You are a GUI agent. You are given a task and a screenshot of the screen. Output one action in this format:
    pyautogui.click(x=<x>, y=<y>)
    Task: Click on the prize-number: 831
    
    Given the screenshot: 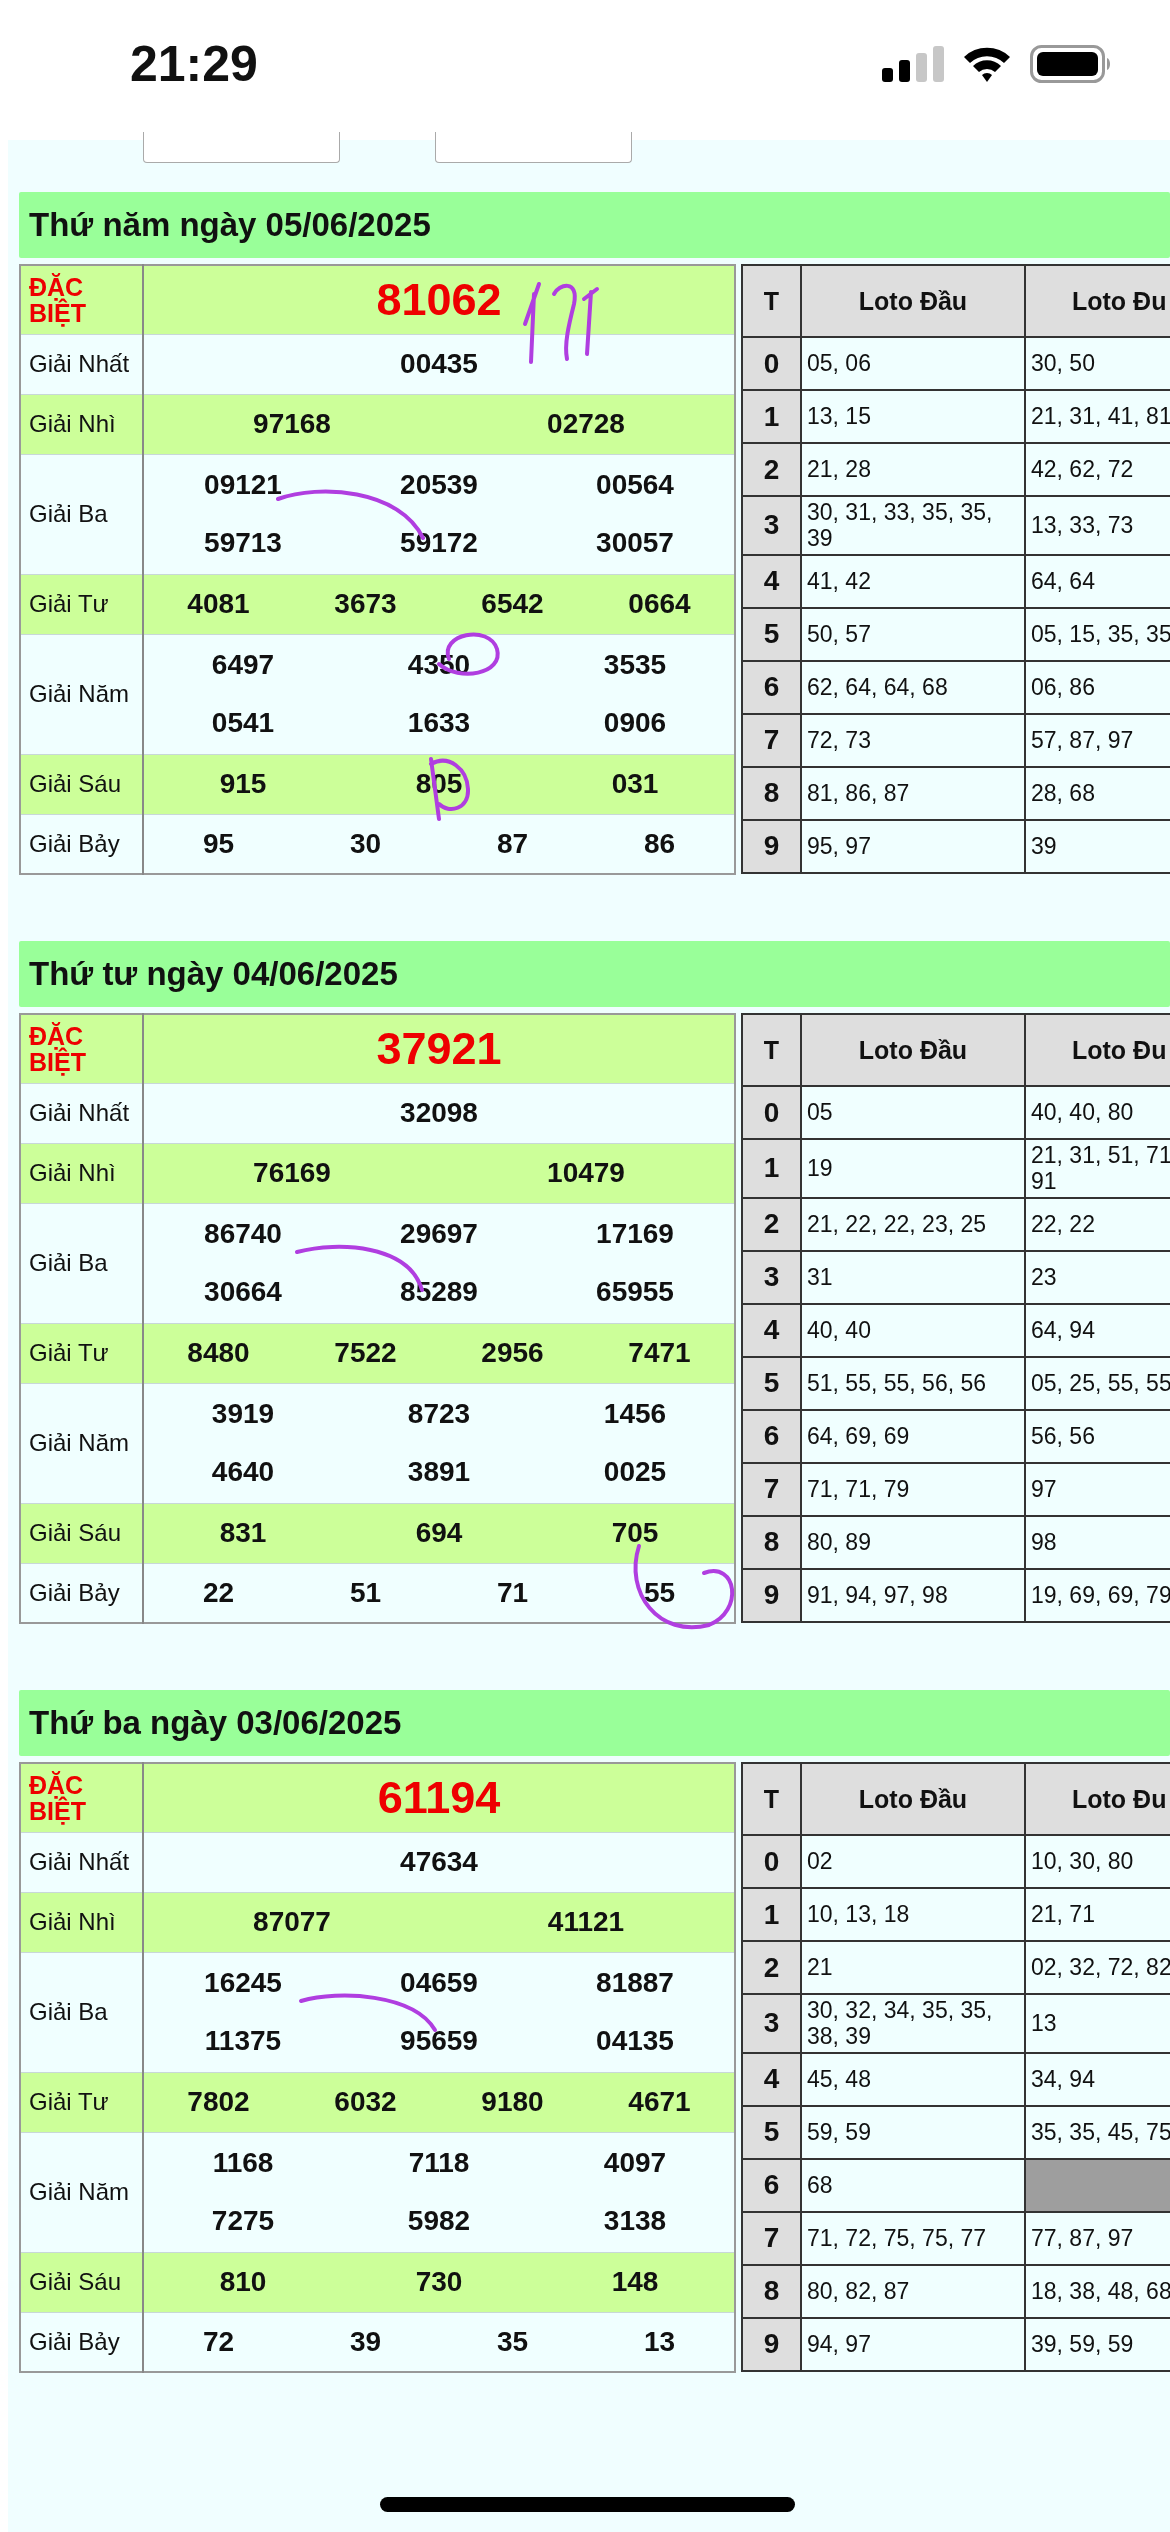 What is the action you would take?
    pyautogui.click(x=243, y=1533)
    